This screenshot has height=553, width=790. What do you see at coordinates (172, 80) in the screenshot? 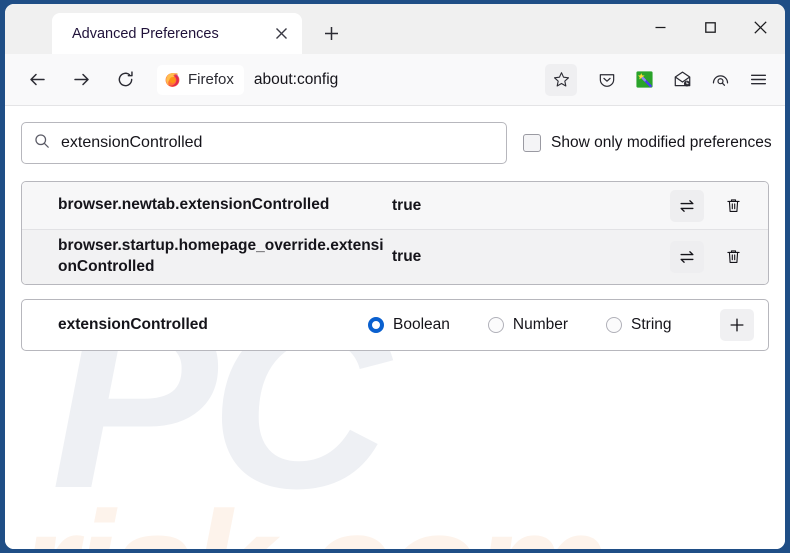
I see `firefox-logo-icon` at bounding box center [172, 80].